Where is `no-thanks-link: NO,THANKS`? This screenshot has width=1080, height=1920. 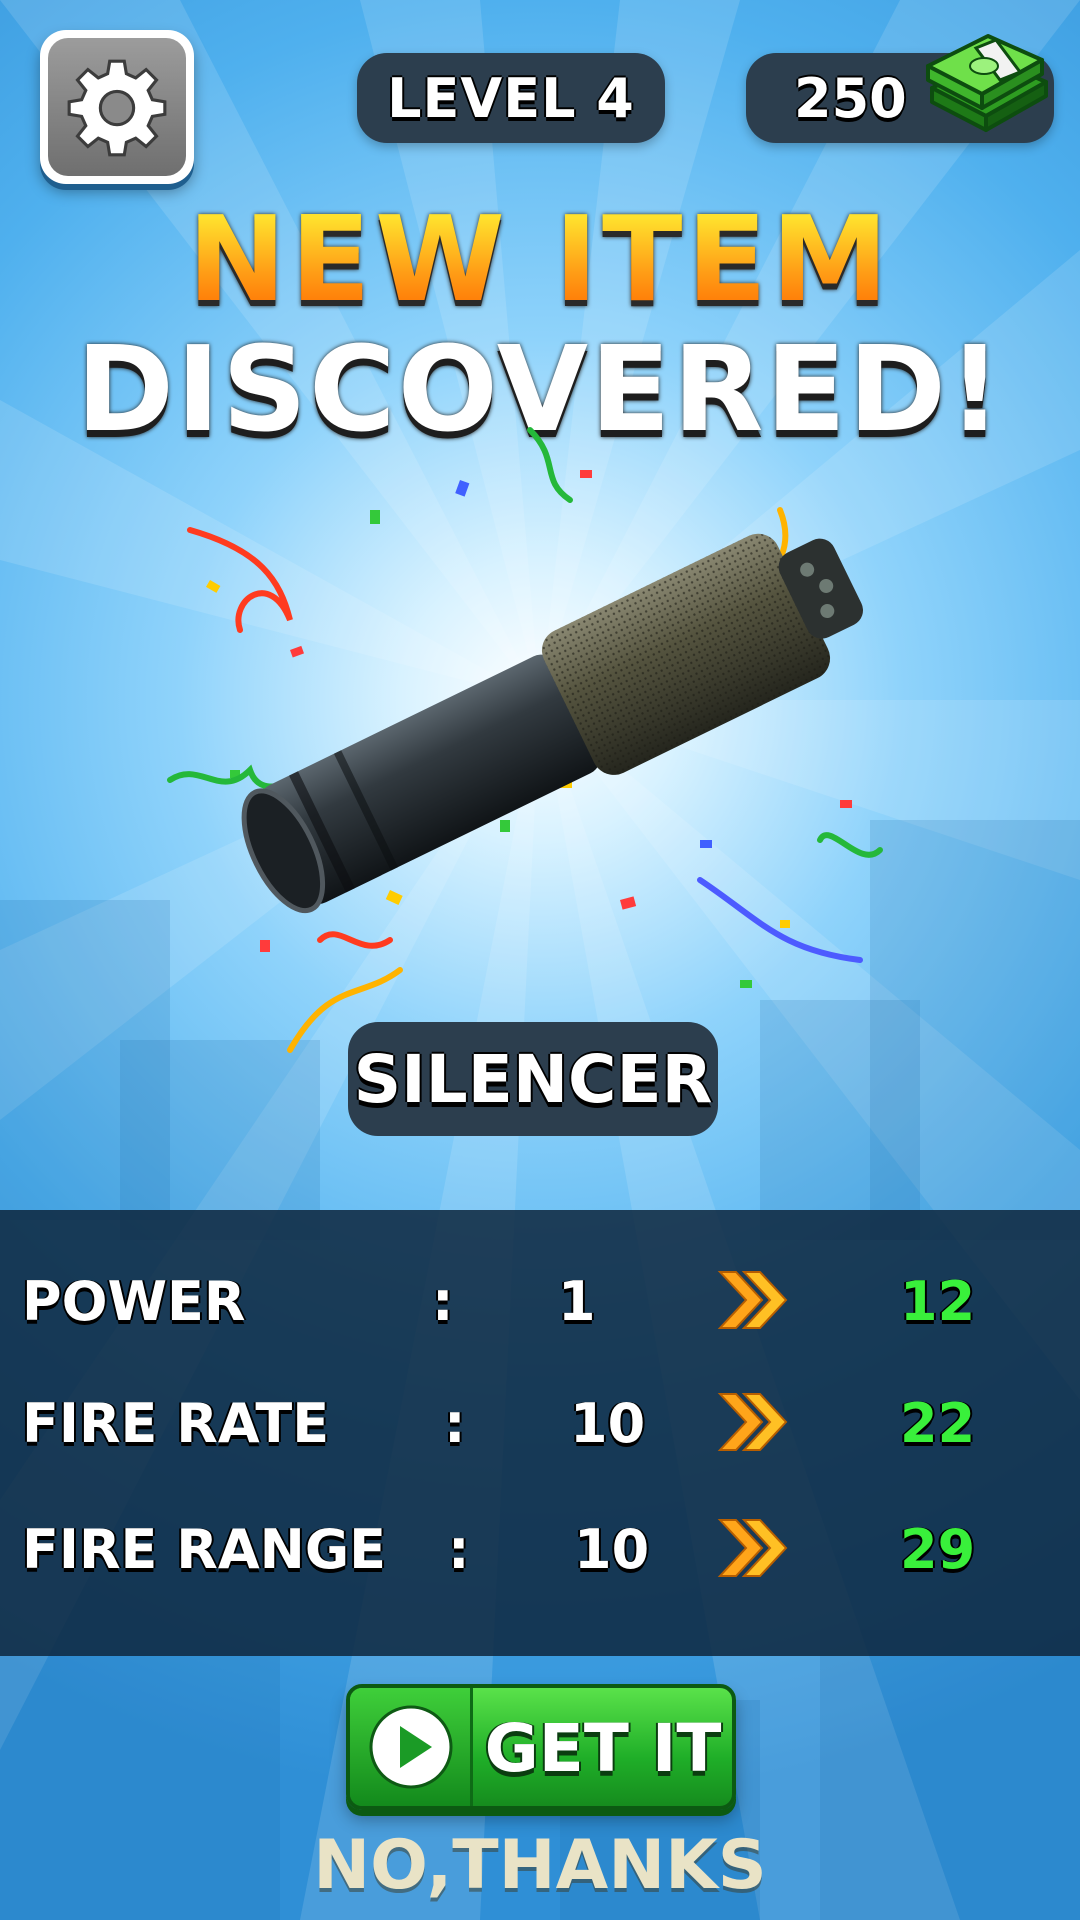 no-thanks-link: NO,THANKS is located at coordinates (540, 1865).